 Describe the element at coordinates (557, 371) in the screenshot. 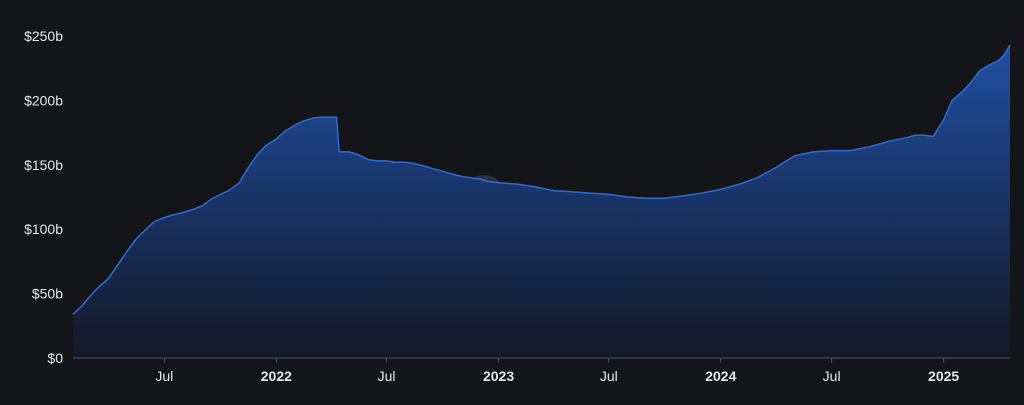

I see `x-axis: Jul 2022 Jul 2023 Jul 2024 Jul 2025` at that location.